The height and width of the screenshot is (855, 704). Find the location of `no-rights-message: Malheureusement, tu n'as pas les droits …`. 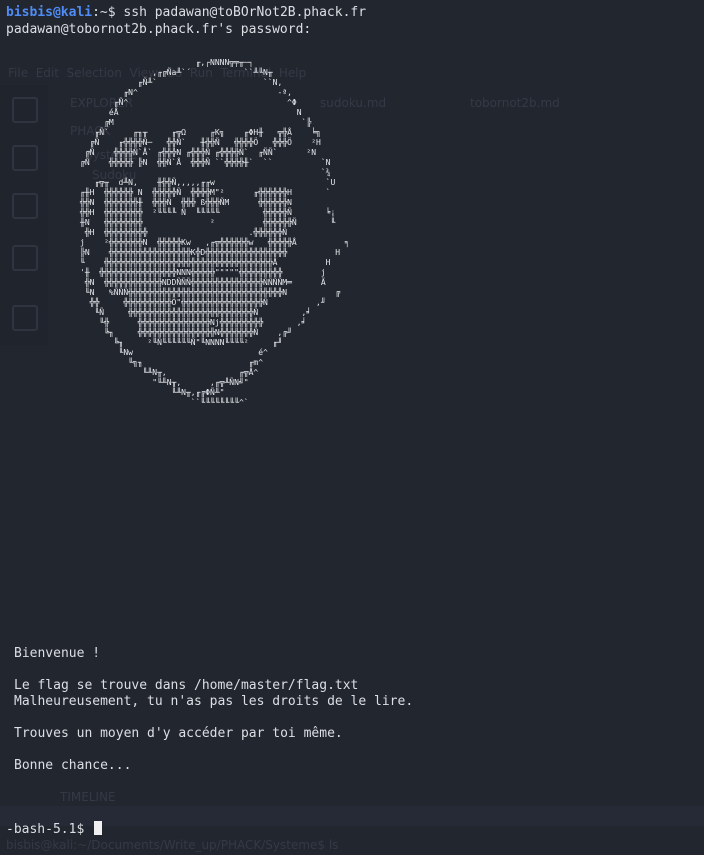

no-rights-message: Malheureusement, tu n'as pas les droits … is located at coordinates (214, 701).